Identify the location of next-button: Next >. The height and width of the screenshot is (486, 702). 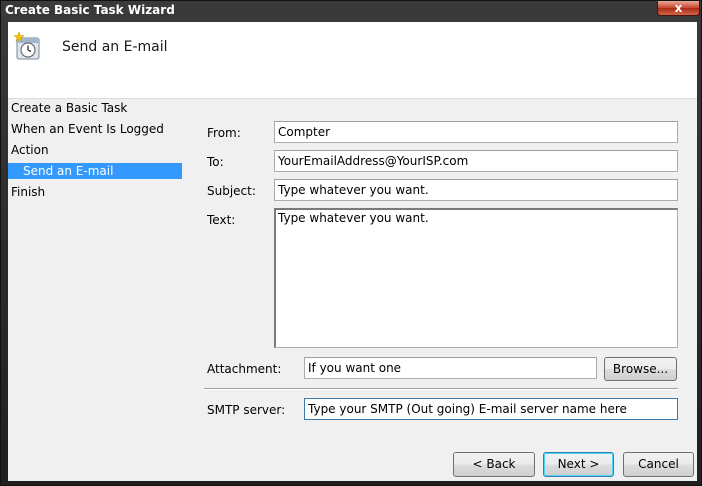
(578, 464).